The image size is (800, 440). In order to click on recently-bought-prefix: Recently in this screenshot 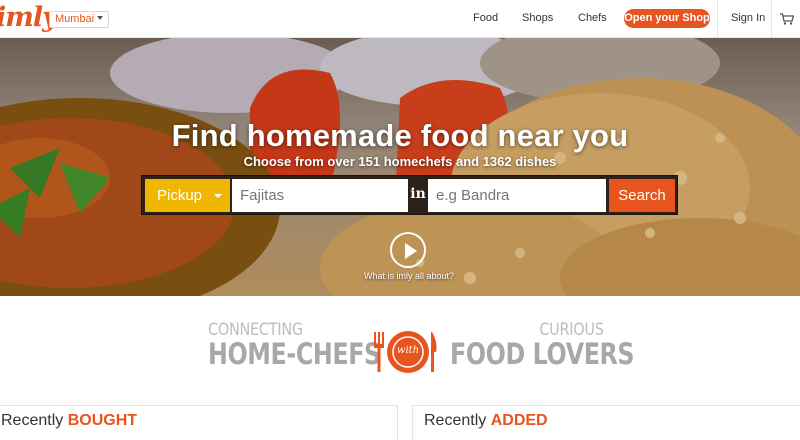, I will do `click(32, 420)`.